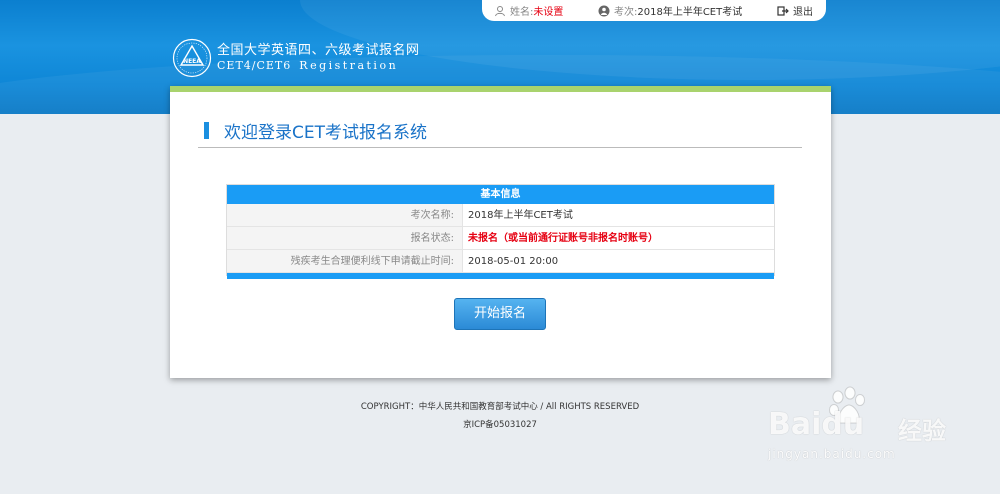  Describe the element at coordinates (345, 238) in the screenshot. I see `row-key: 报名状态:` at that location.